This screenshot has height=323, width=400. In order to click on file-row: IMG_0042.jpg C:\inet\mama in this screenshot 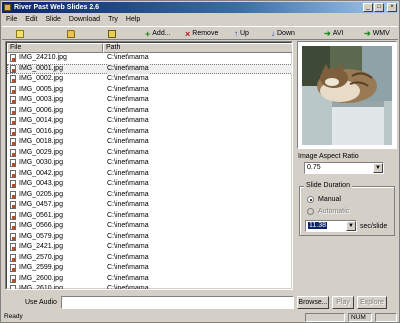, I will do `click(149, 174)`.